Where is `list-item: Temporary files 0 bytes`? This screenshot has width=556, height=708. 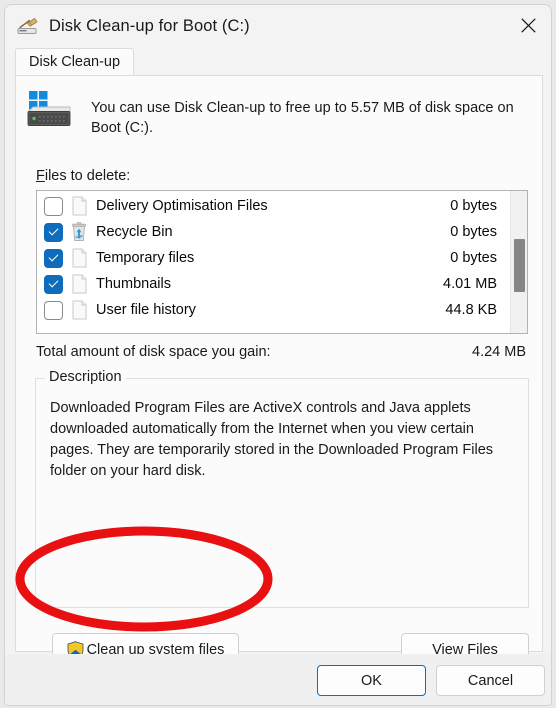
list-item: Temporary files 0 bytes is located at coordinates (273, 258).